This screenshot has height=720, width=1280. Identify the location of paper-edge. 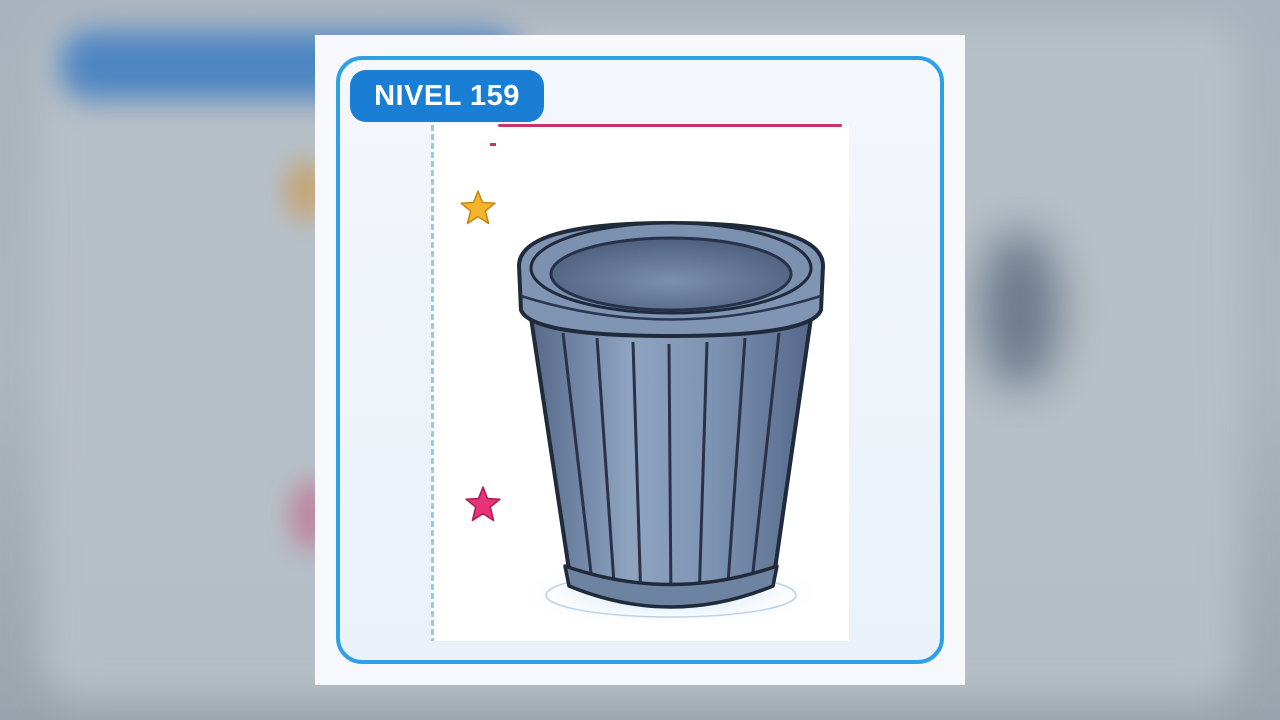
(432, 383).